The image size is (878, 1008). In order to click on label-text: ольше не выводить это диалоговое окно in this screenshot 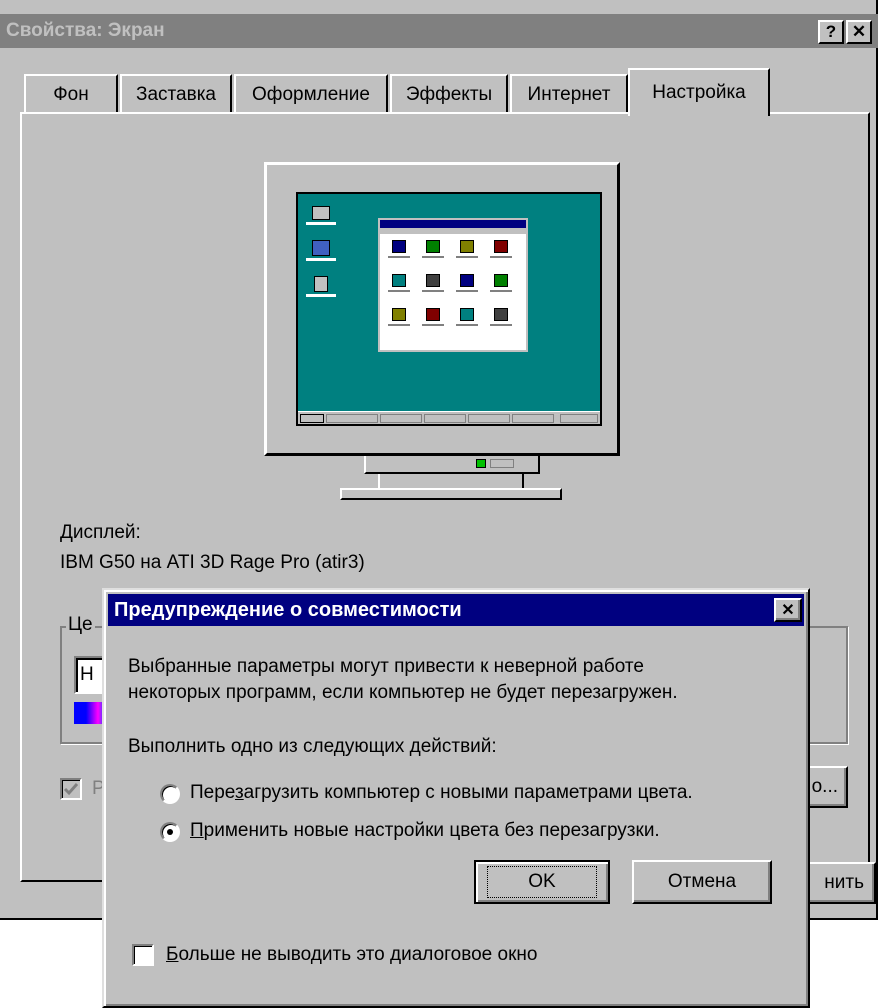, I will do `click(358, 954)`.